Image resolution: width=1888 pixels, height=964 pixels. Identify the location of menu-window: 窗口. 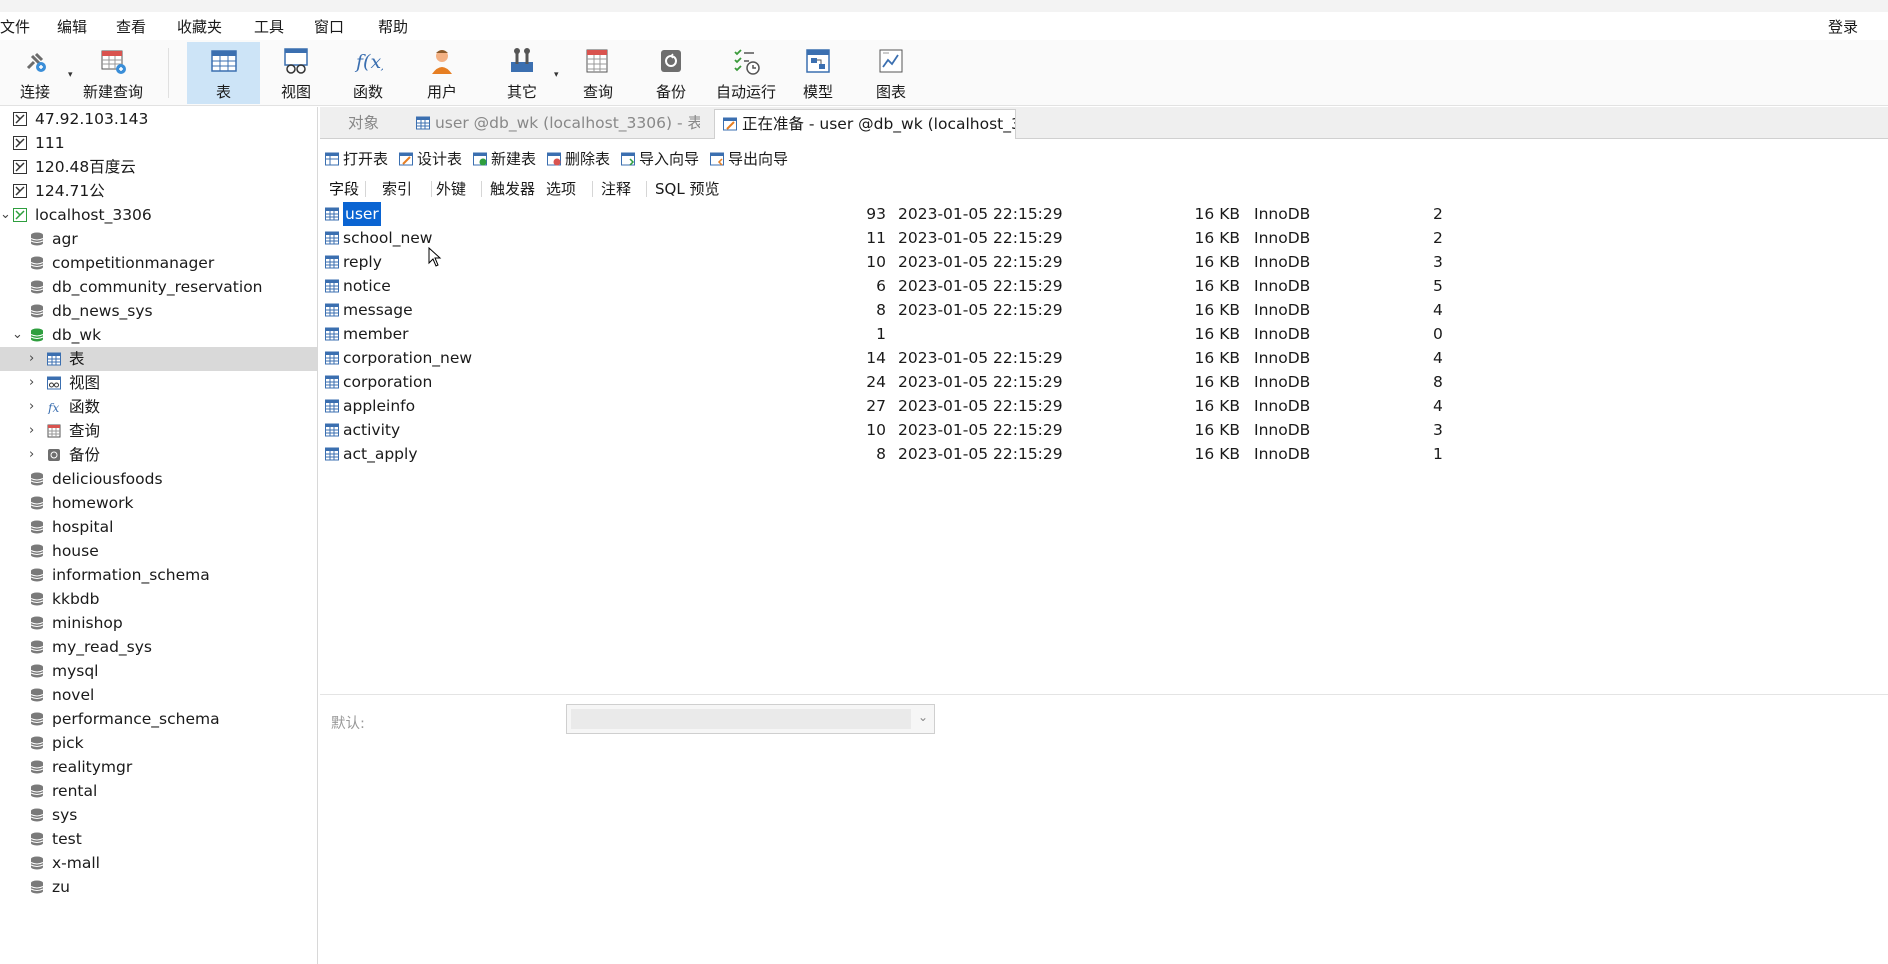
(329, 26).